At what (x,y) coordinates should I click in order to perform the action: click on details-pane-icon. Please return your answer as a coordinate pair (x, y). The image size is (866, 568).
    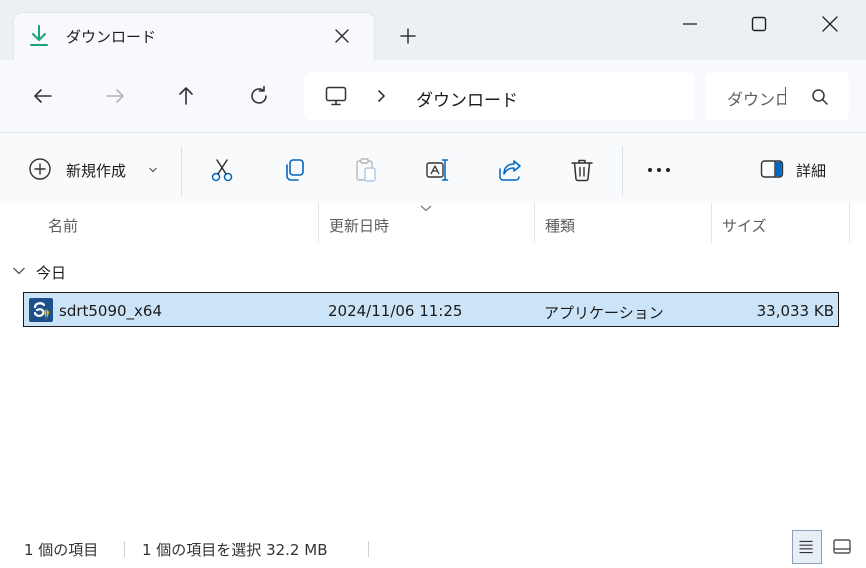
    Looking at the image, I should click on (772, 169).